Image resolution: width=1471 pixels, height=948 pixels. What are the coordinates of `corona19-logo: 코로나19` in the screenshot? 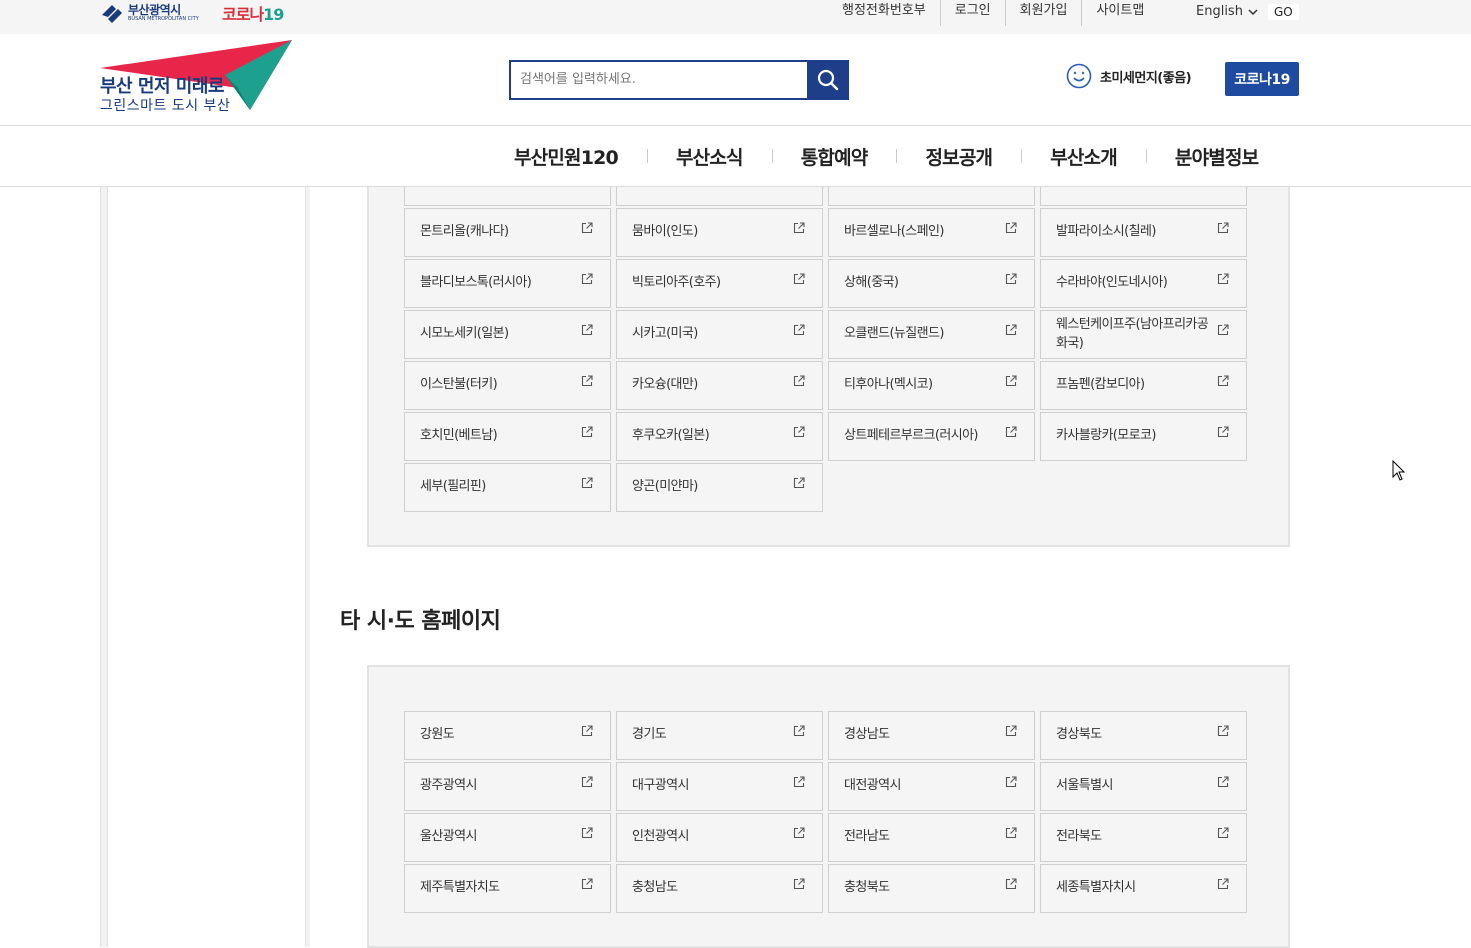 It's located at (253, 13).